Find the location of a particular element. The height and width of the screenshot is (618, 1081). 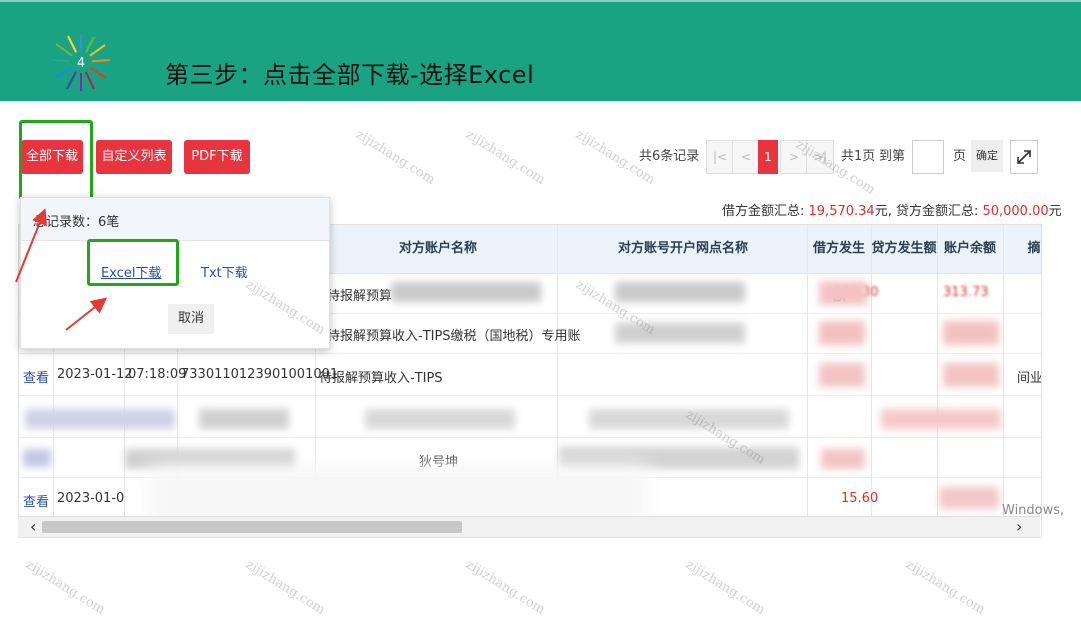

annotation-arrows is located at coordinates (61, 269).